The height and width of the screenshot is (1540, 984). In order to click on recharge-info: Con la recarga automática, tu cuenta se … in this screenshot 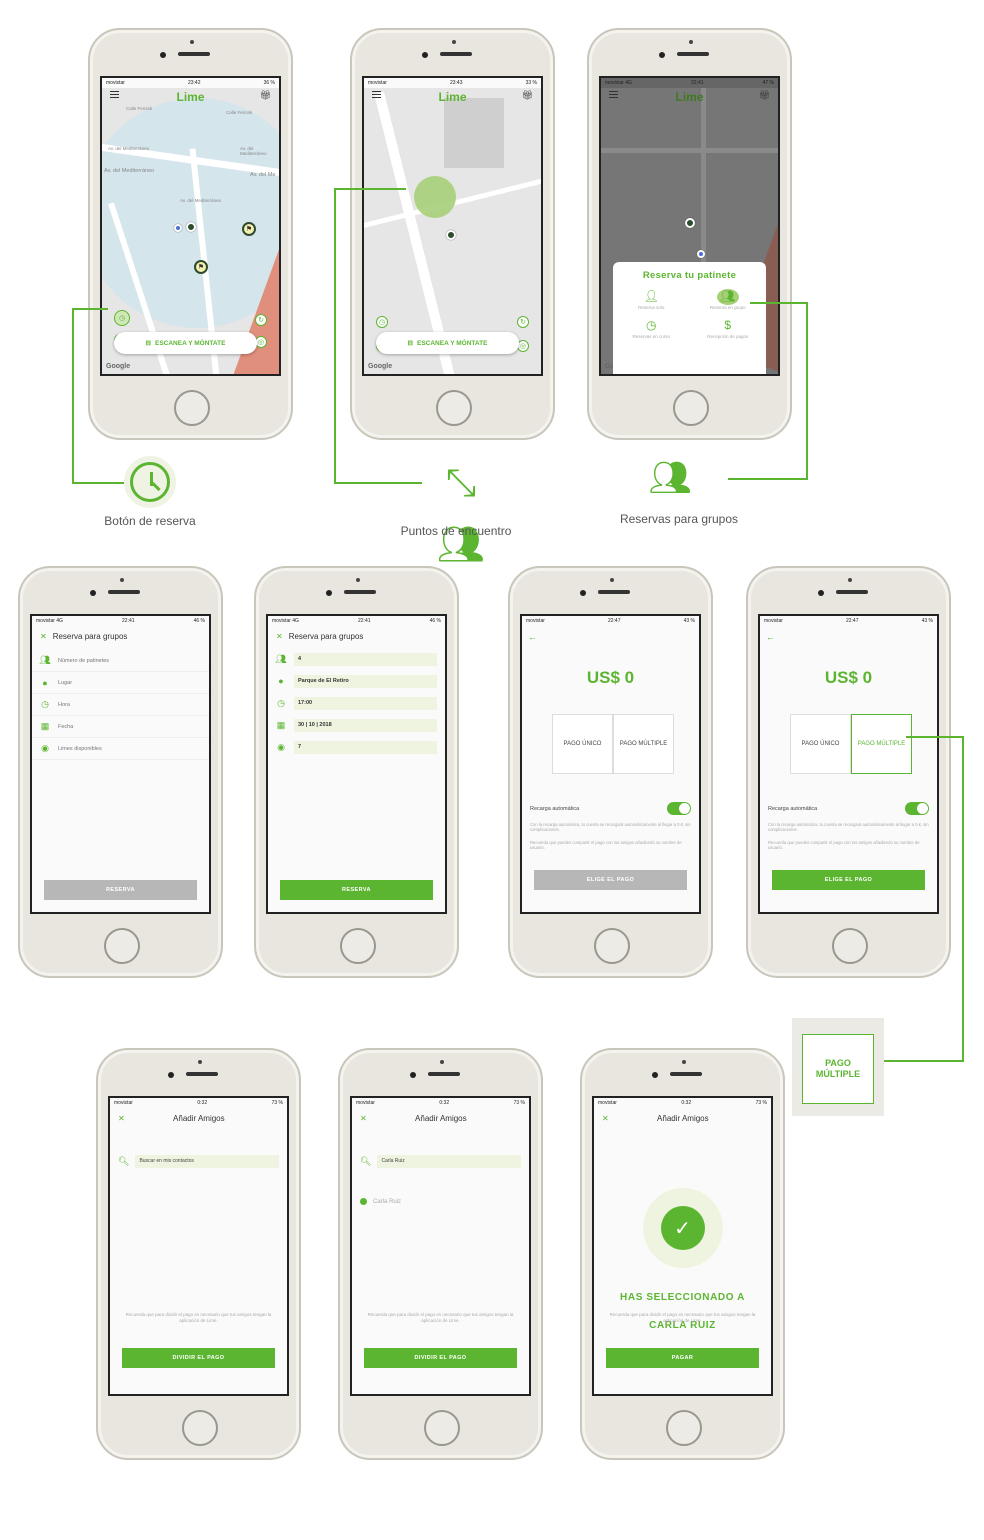, I will do `click(848, 827)`.